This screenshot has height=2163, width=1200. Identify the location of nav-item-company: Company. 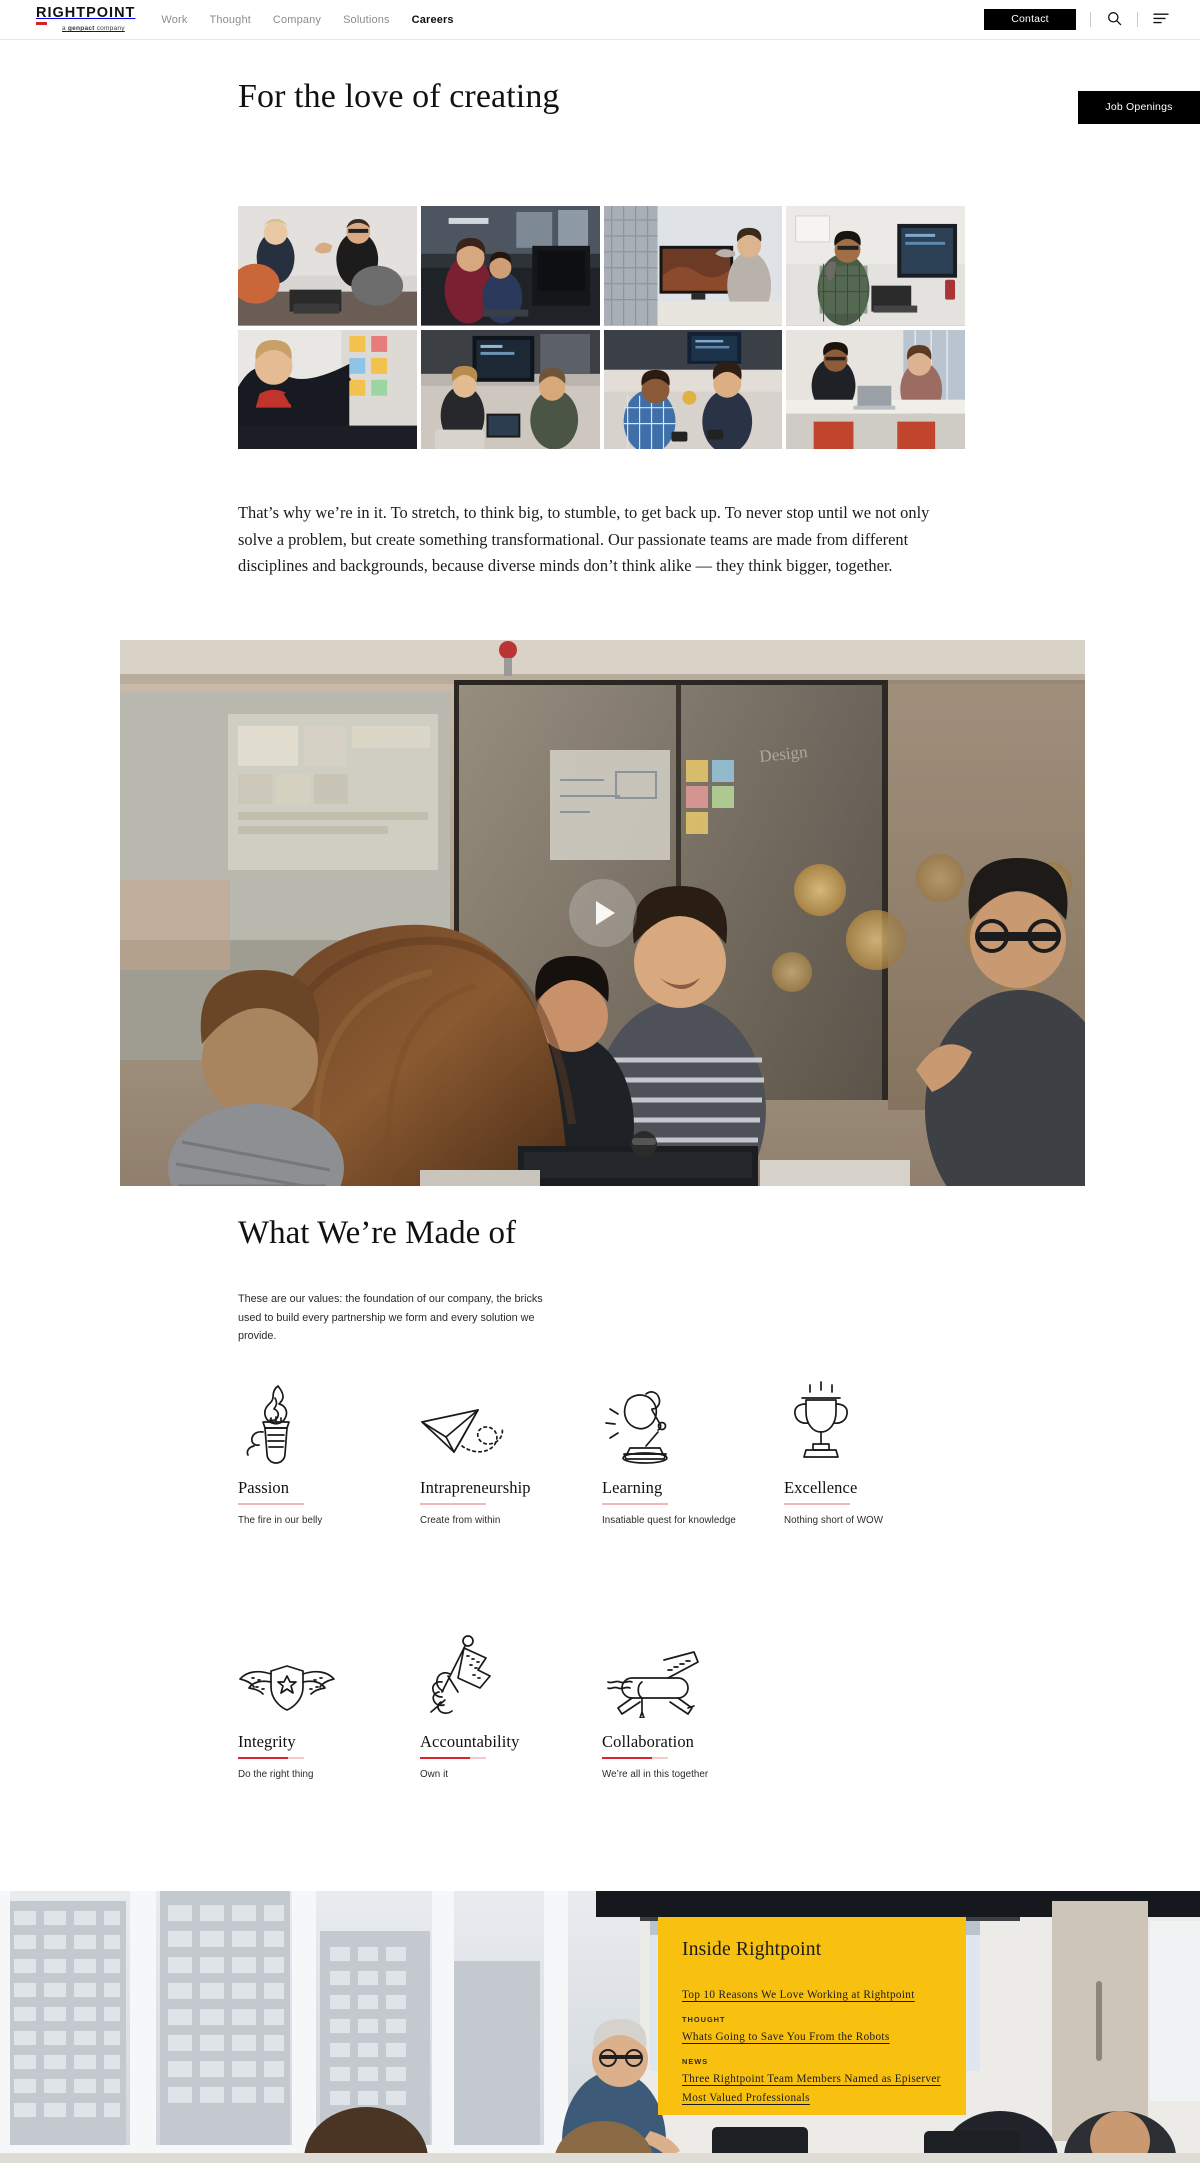
(297, 20).